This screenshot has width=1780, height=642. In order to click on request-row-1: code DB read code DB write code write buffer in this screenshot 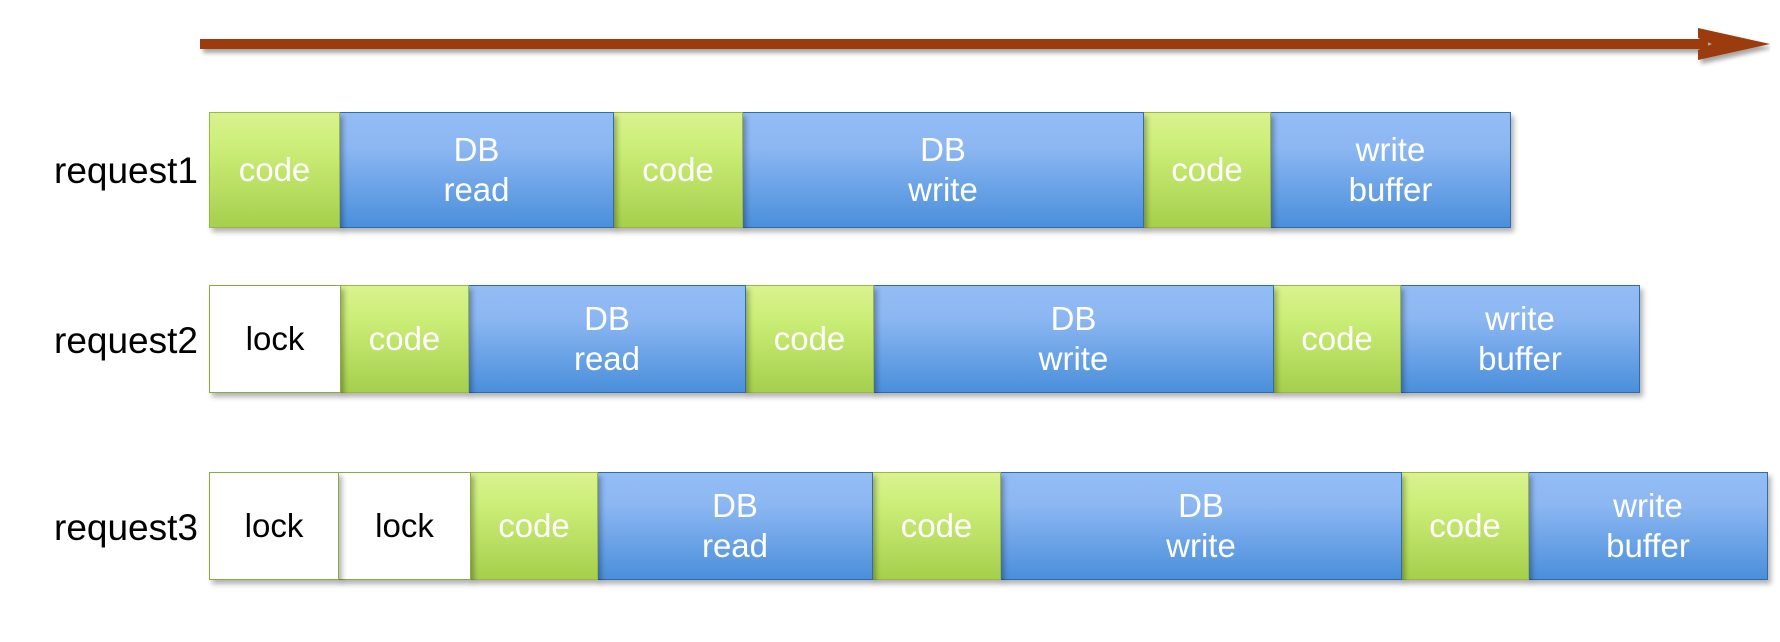, I will do `click(860, 170)`.